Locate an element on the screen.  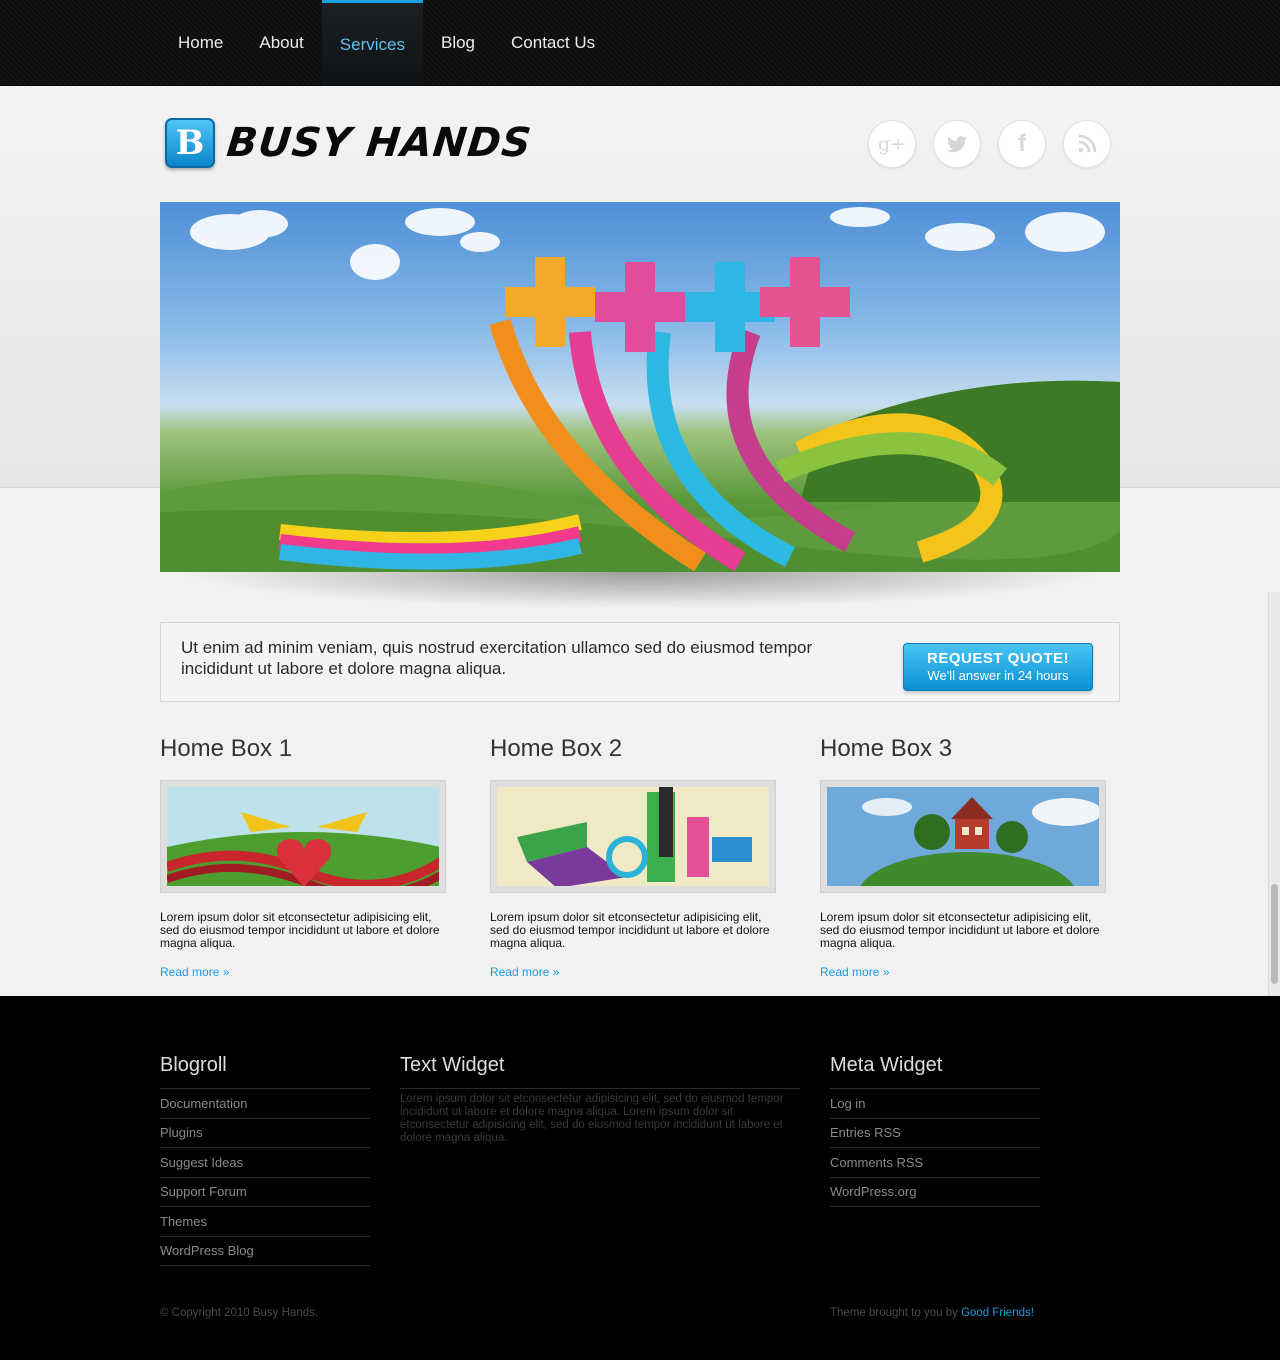
blogroll-link-support-forum: Support Forum is located at coordinates (265, 1192).